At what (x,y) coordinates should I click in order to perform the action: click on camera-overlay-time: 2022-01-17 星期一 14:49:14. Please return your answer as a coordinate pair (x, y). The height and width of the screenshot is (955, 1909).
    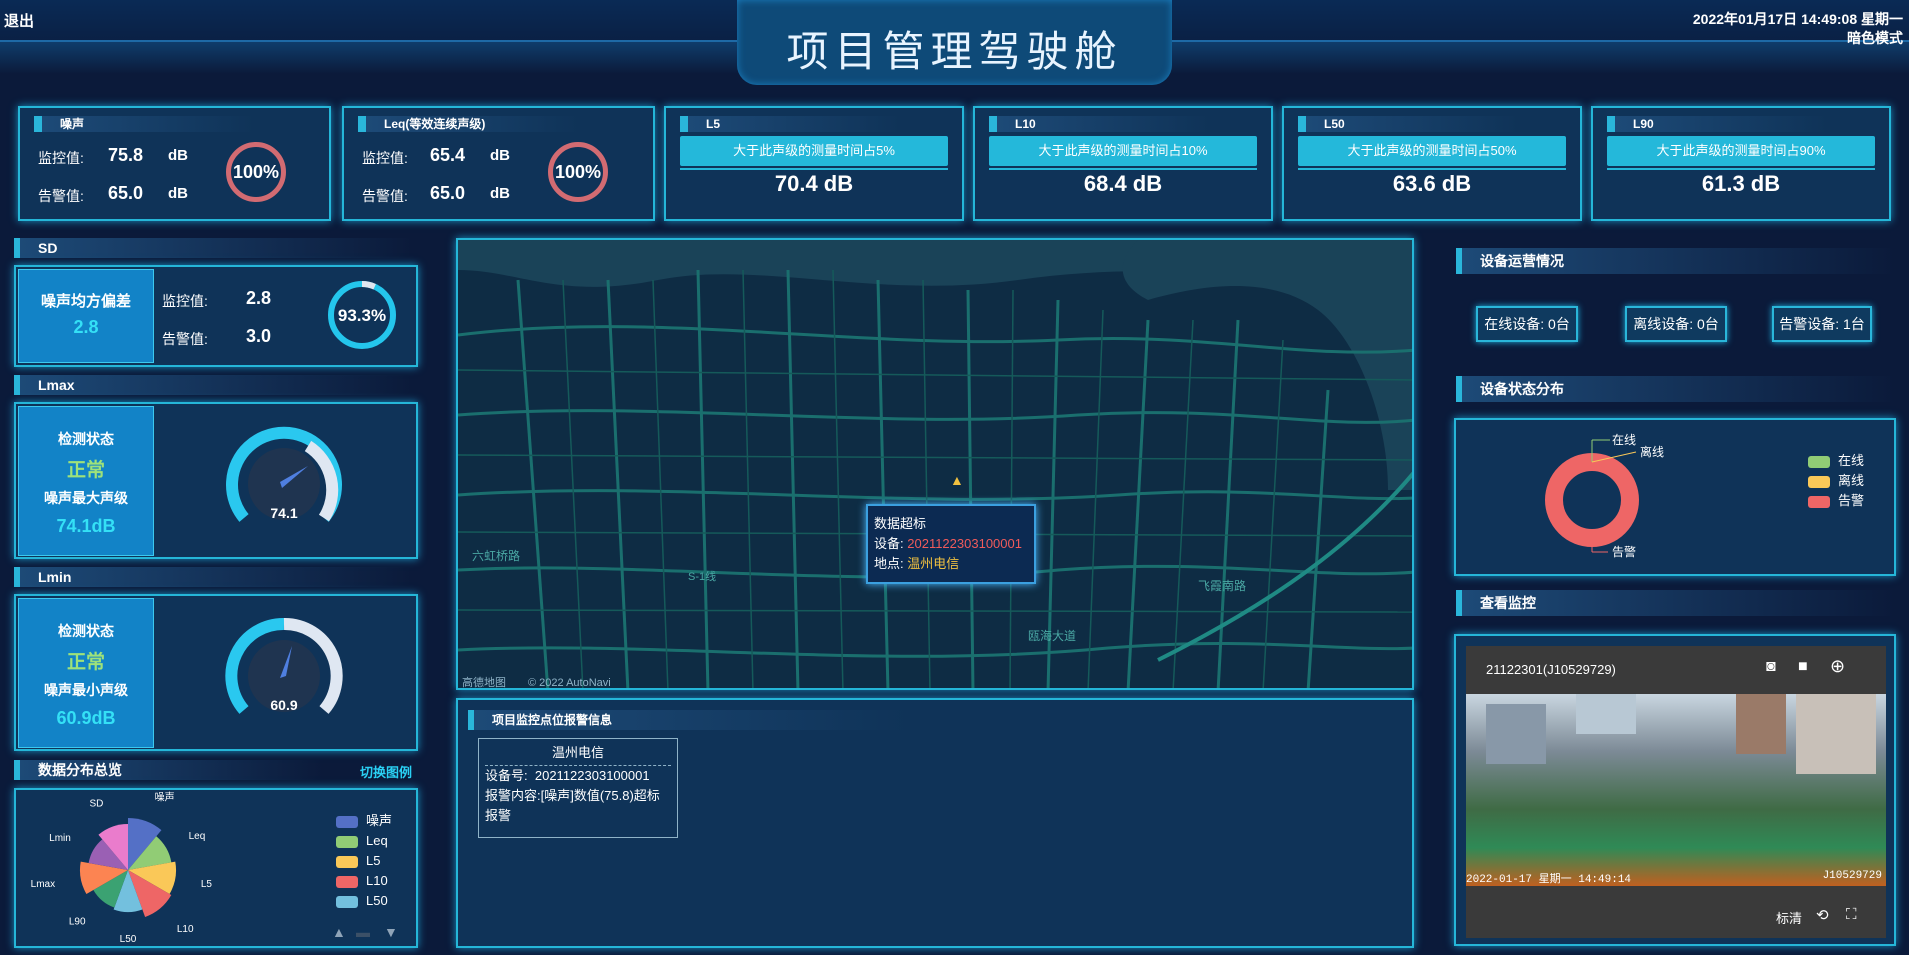
    Looking at the image, I should click on (1549, 880).